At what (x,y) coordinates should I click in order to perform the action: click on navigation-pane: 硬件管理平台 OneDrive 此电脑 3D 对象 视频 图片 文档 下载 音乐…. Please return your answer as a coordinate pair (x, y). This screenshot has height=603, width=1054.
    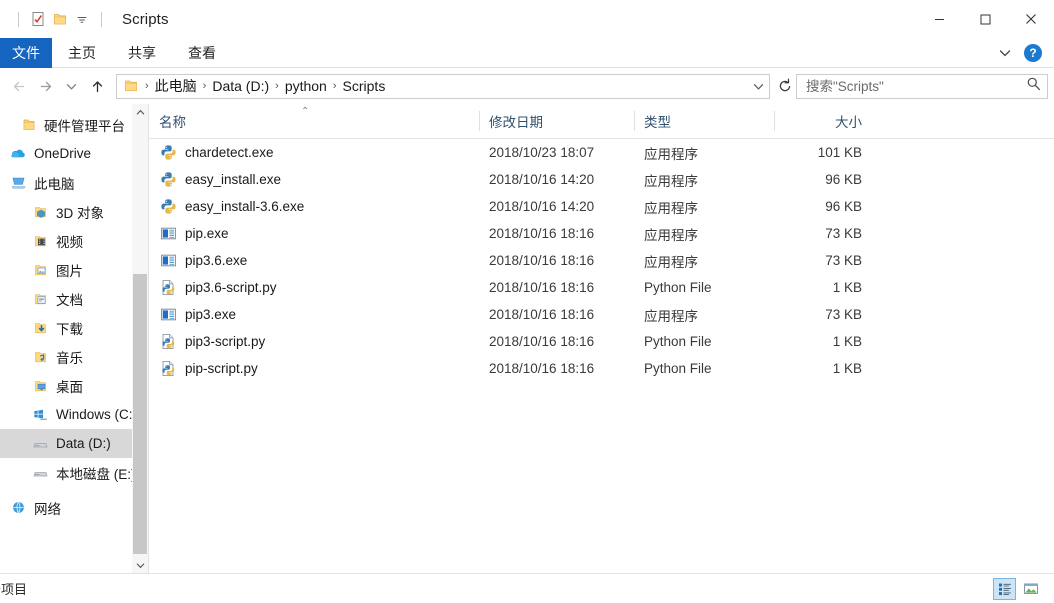
    Looking at the image, I should click on (74, 338).